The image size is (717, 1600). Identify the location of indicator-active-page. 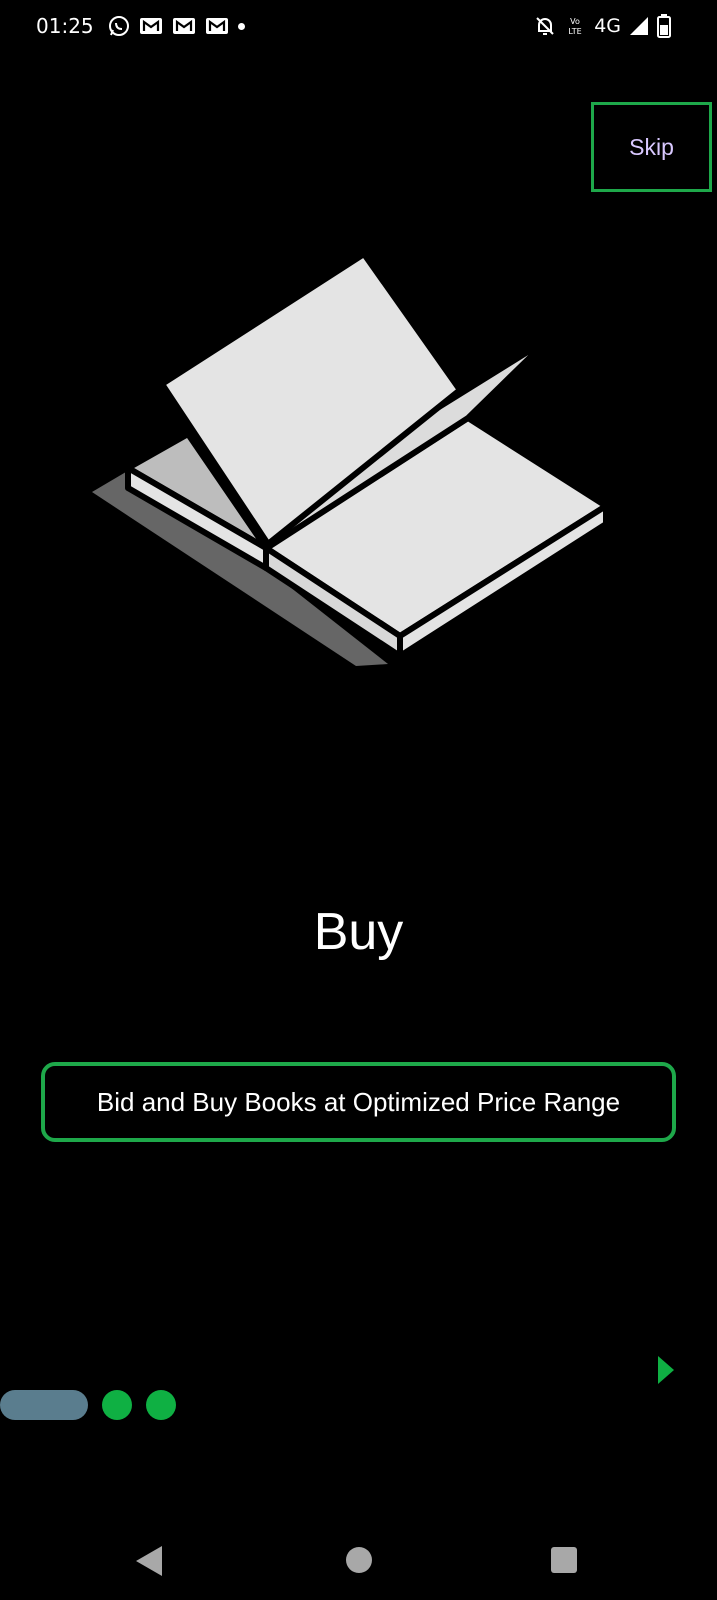
(44, 1405).